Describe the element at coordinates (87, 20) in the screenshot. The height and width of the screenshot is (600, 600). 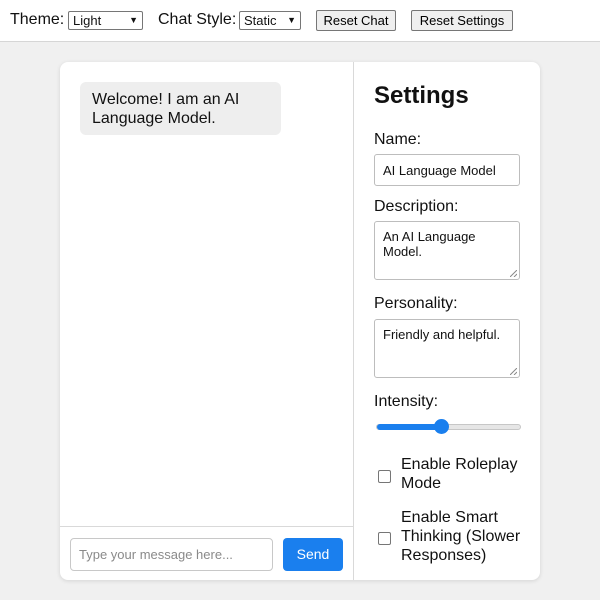
I see `theme-select-value: Light` at that location.